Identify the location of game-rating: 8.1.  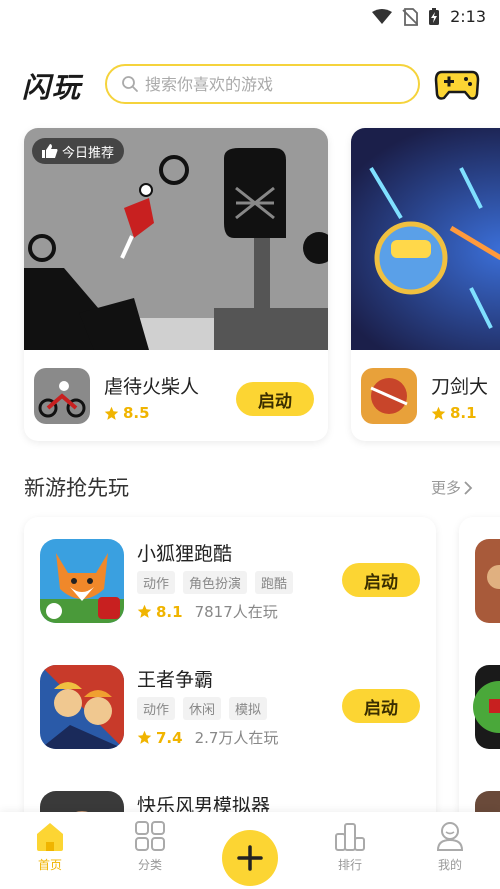
(454, 413).